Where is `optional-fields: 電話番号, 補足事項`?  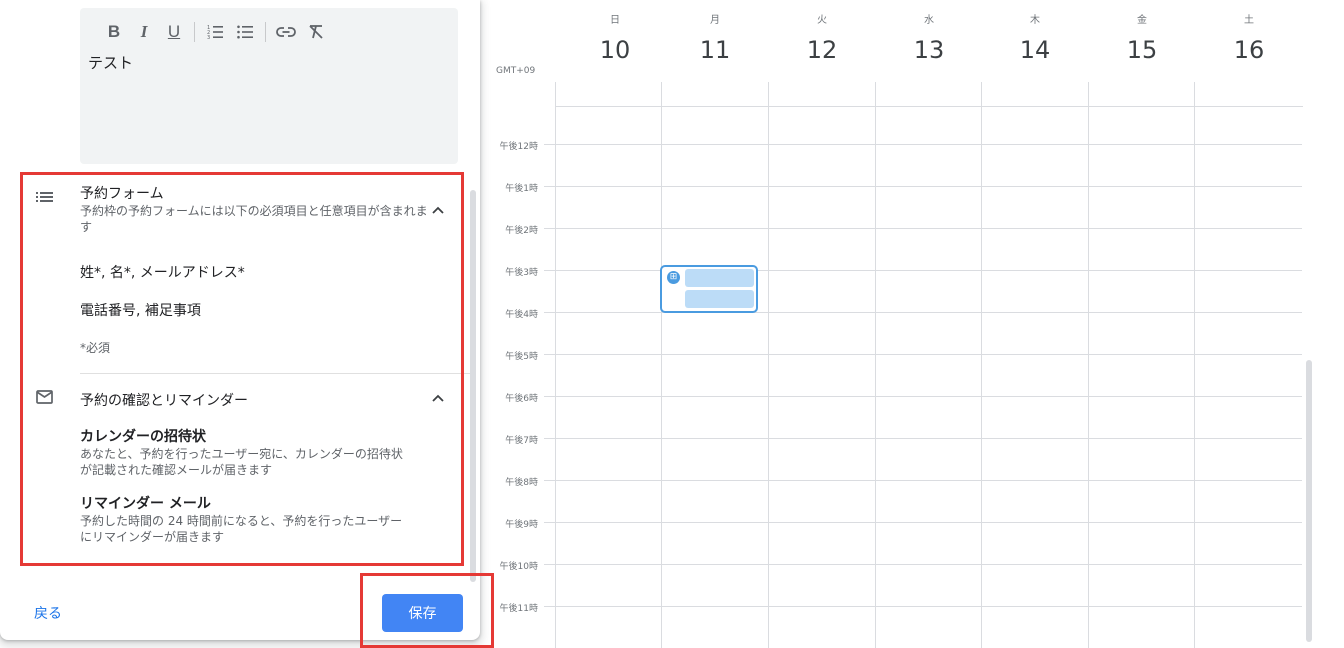 optional-fields: 電話番号, 補足事項 is located at coordinates (140, 311).